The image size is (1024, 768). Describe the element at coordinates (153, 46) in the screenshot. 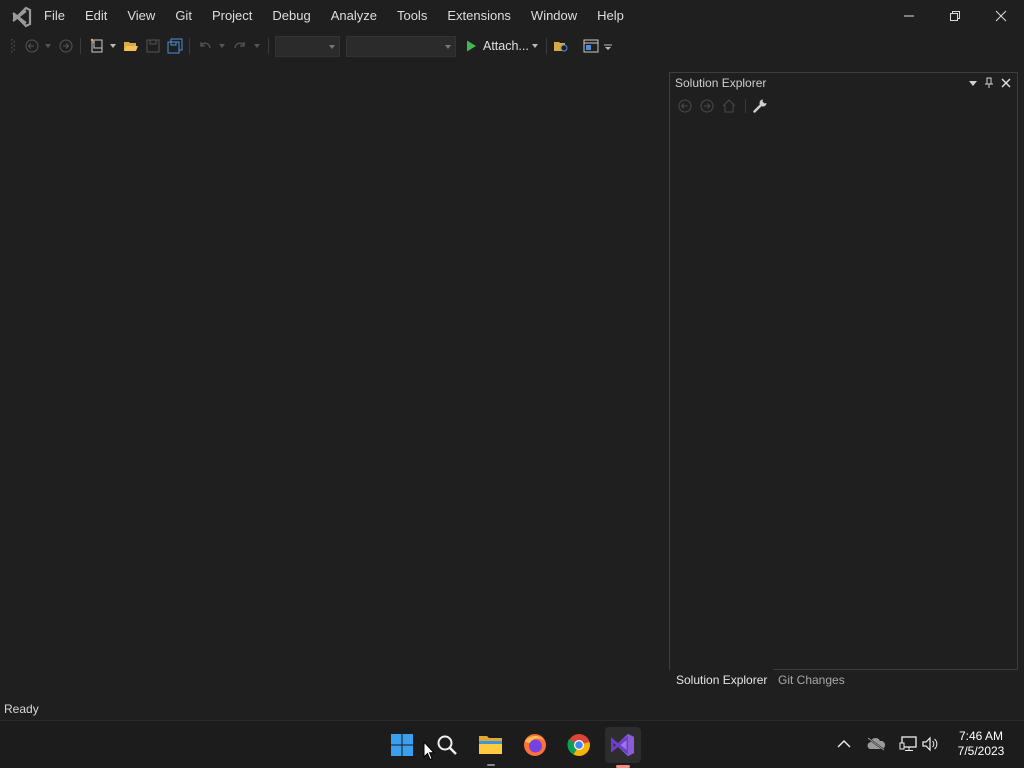

I see `save-button` at that location.